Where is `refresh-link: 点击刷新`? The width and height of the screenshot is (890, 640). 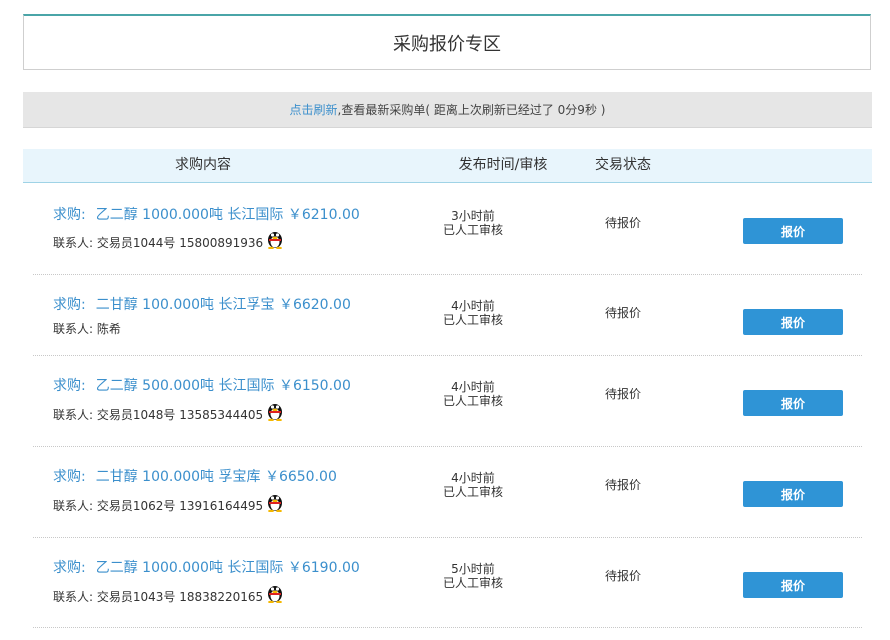 refresh-link: 点击刷新 is located at coordinates (314, 109).